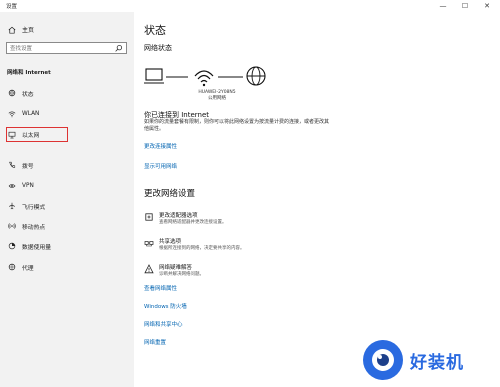  I want to click on app-title: 设置, so click(12, 7).